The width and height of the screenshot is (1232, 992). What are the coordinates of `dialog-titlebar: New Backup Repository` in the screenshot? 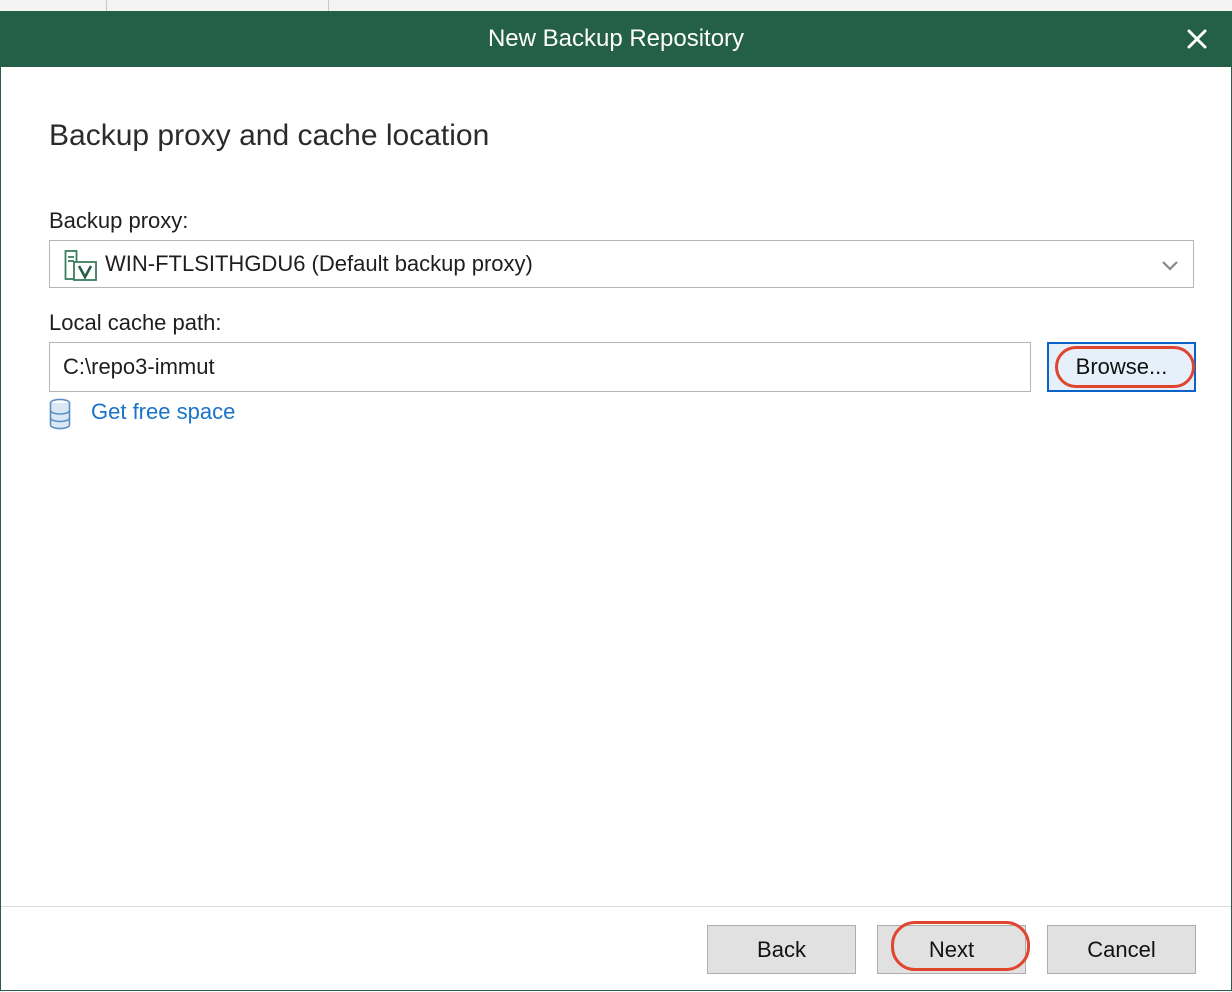 It's located at (616, 39).